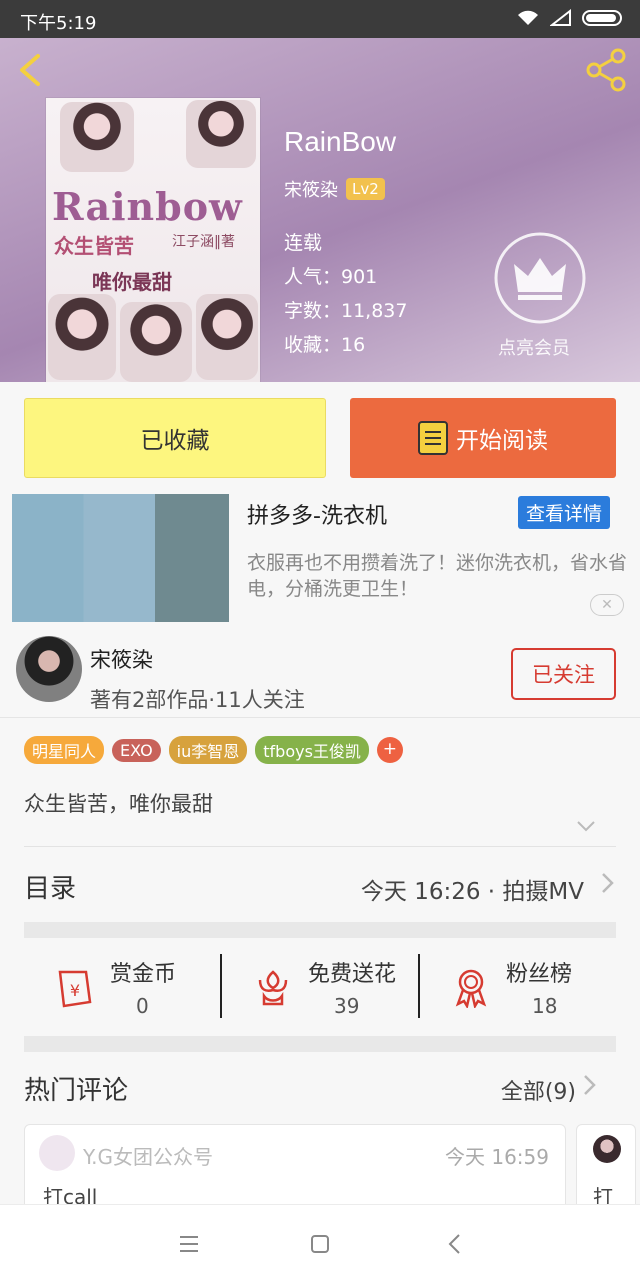 This screenshot has height=1280, width=640. What do you see at coordinates (606, 70) in the screenshot?
I see `share-icon` at bounding box center [606, 70].